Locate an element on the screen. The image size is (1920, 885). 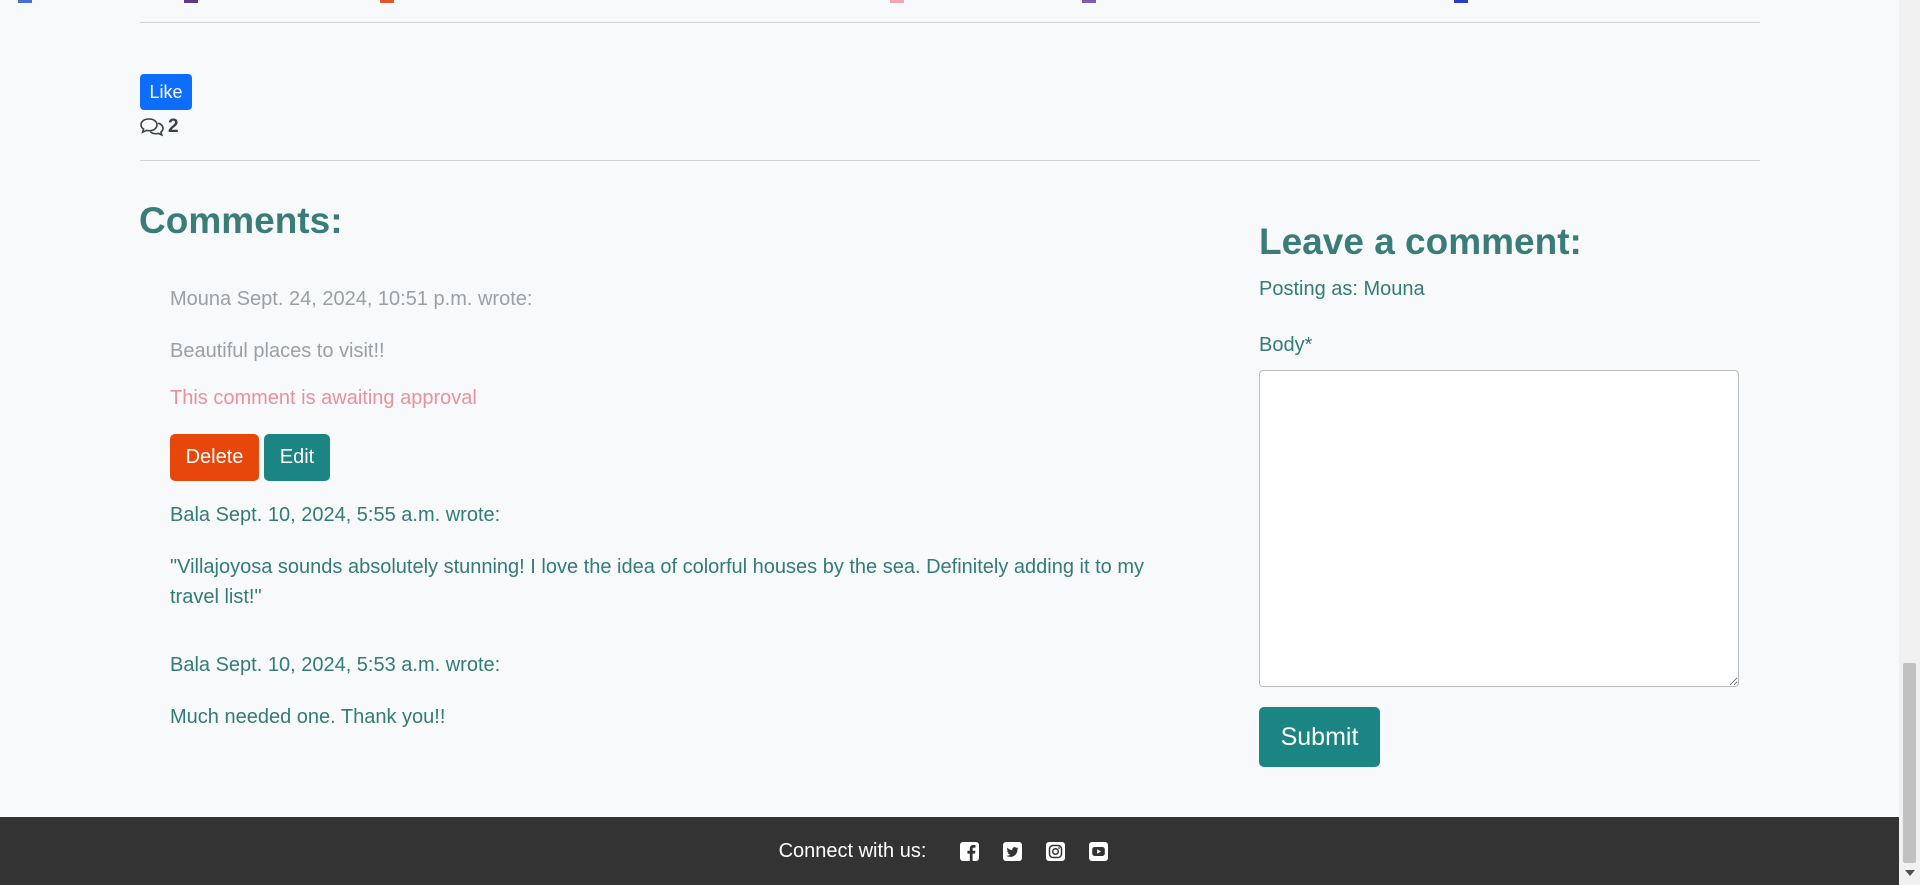
comment-body: Beautiful places to visit!! is located at coordinates (277, 351).